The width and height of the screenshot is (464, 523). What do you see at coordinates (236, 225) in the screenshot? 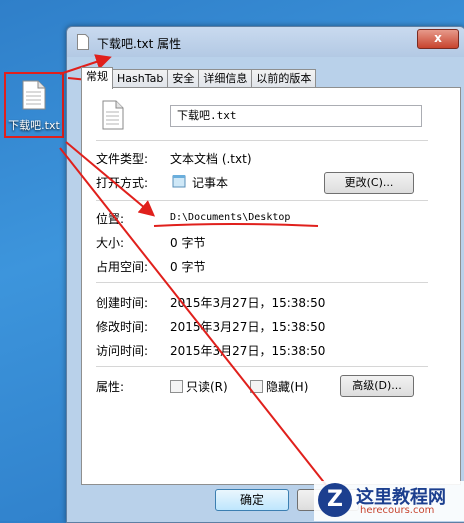
I see `location-underline` at bounding box center [236, 225].